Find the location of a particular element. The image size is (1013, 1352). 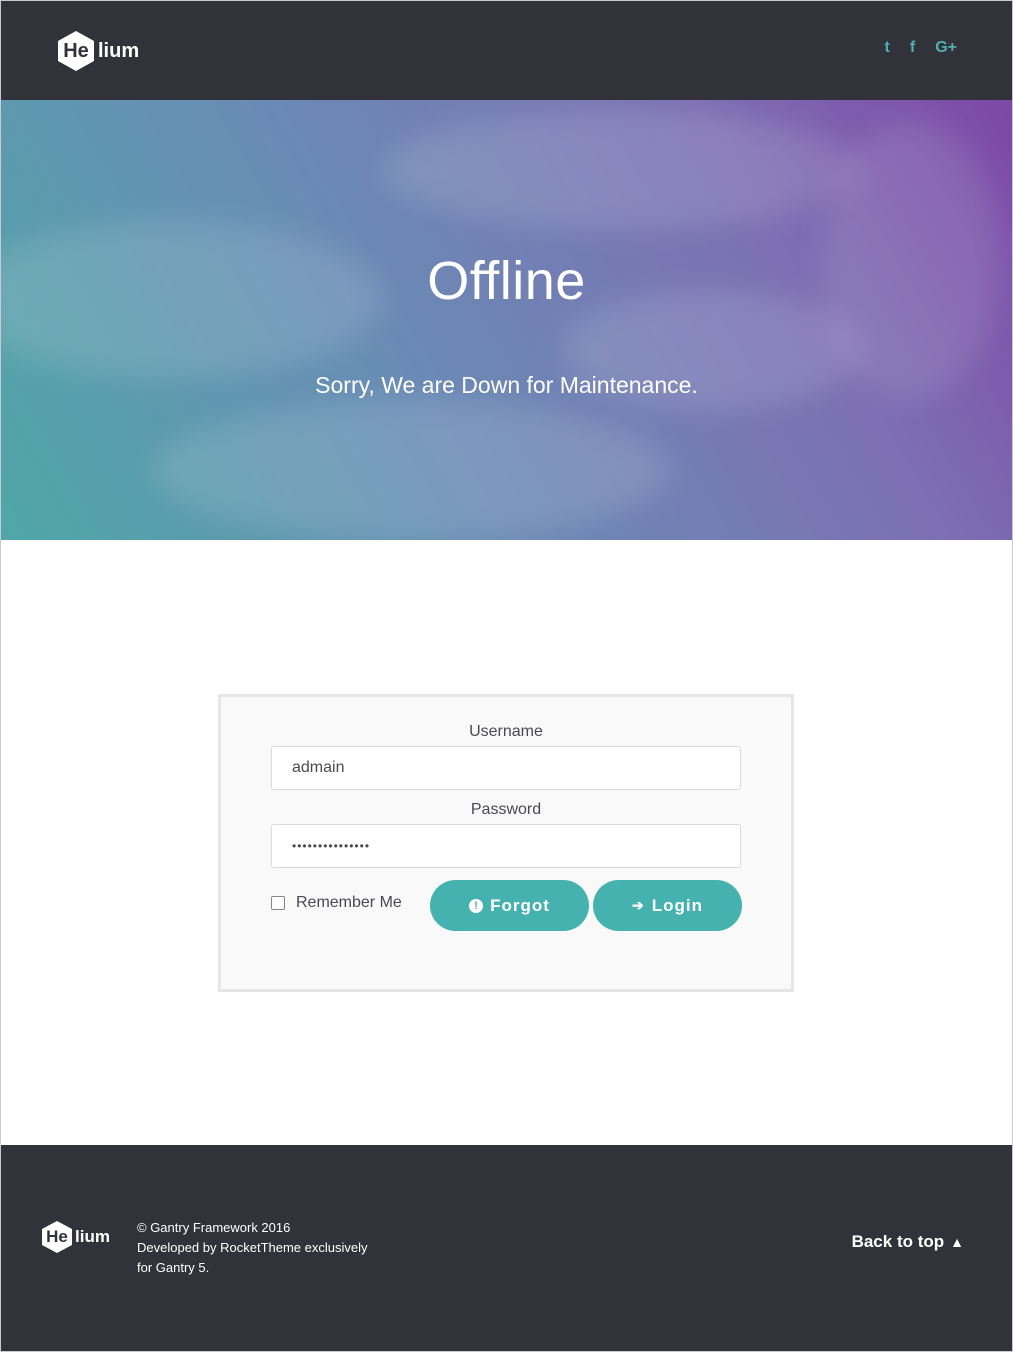

google-plus-icon: G+ is located at coordinates (946, 48).